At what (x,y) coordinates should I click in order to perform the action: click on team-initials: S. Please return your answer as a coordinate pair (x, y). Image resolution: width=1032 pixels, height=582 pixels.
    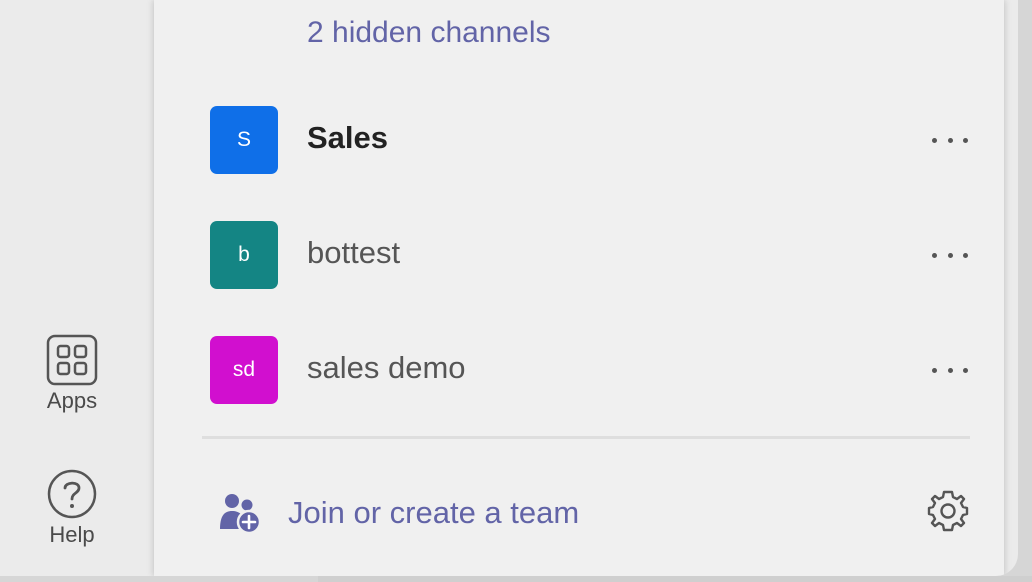
    Looking at the image, I should click on (243, 139).